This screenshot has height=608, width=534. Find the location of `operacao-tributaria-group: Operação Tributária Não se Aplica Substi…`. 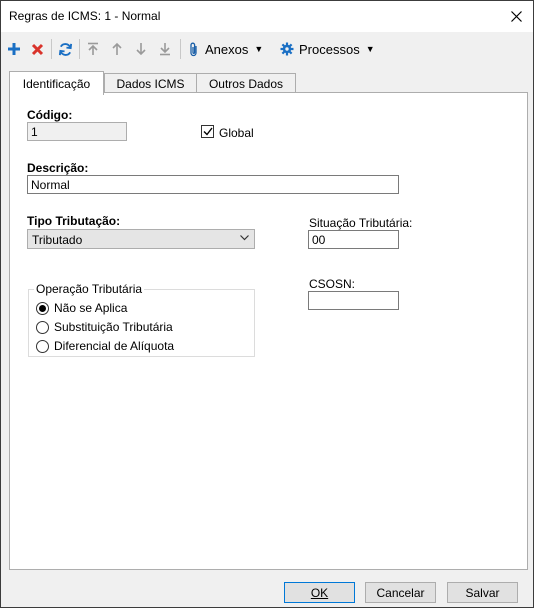

operacao-tributaria-group: Operação Tributária Não se Aplica Substi… is located at coordinates (141, 319).